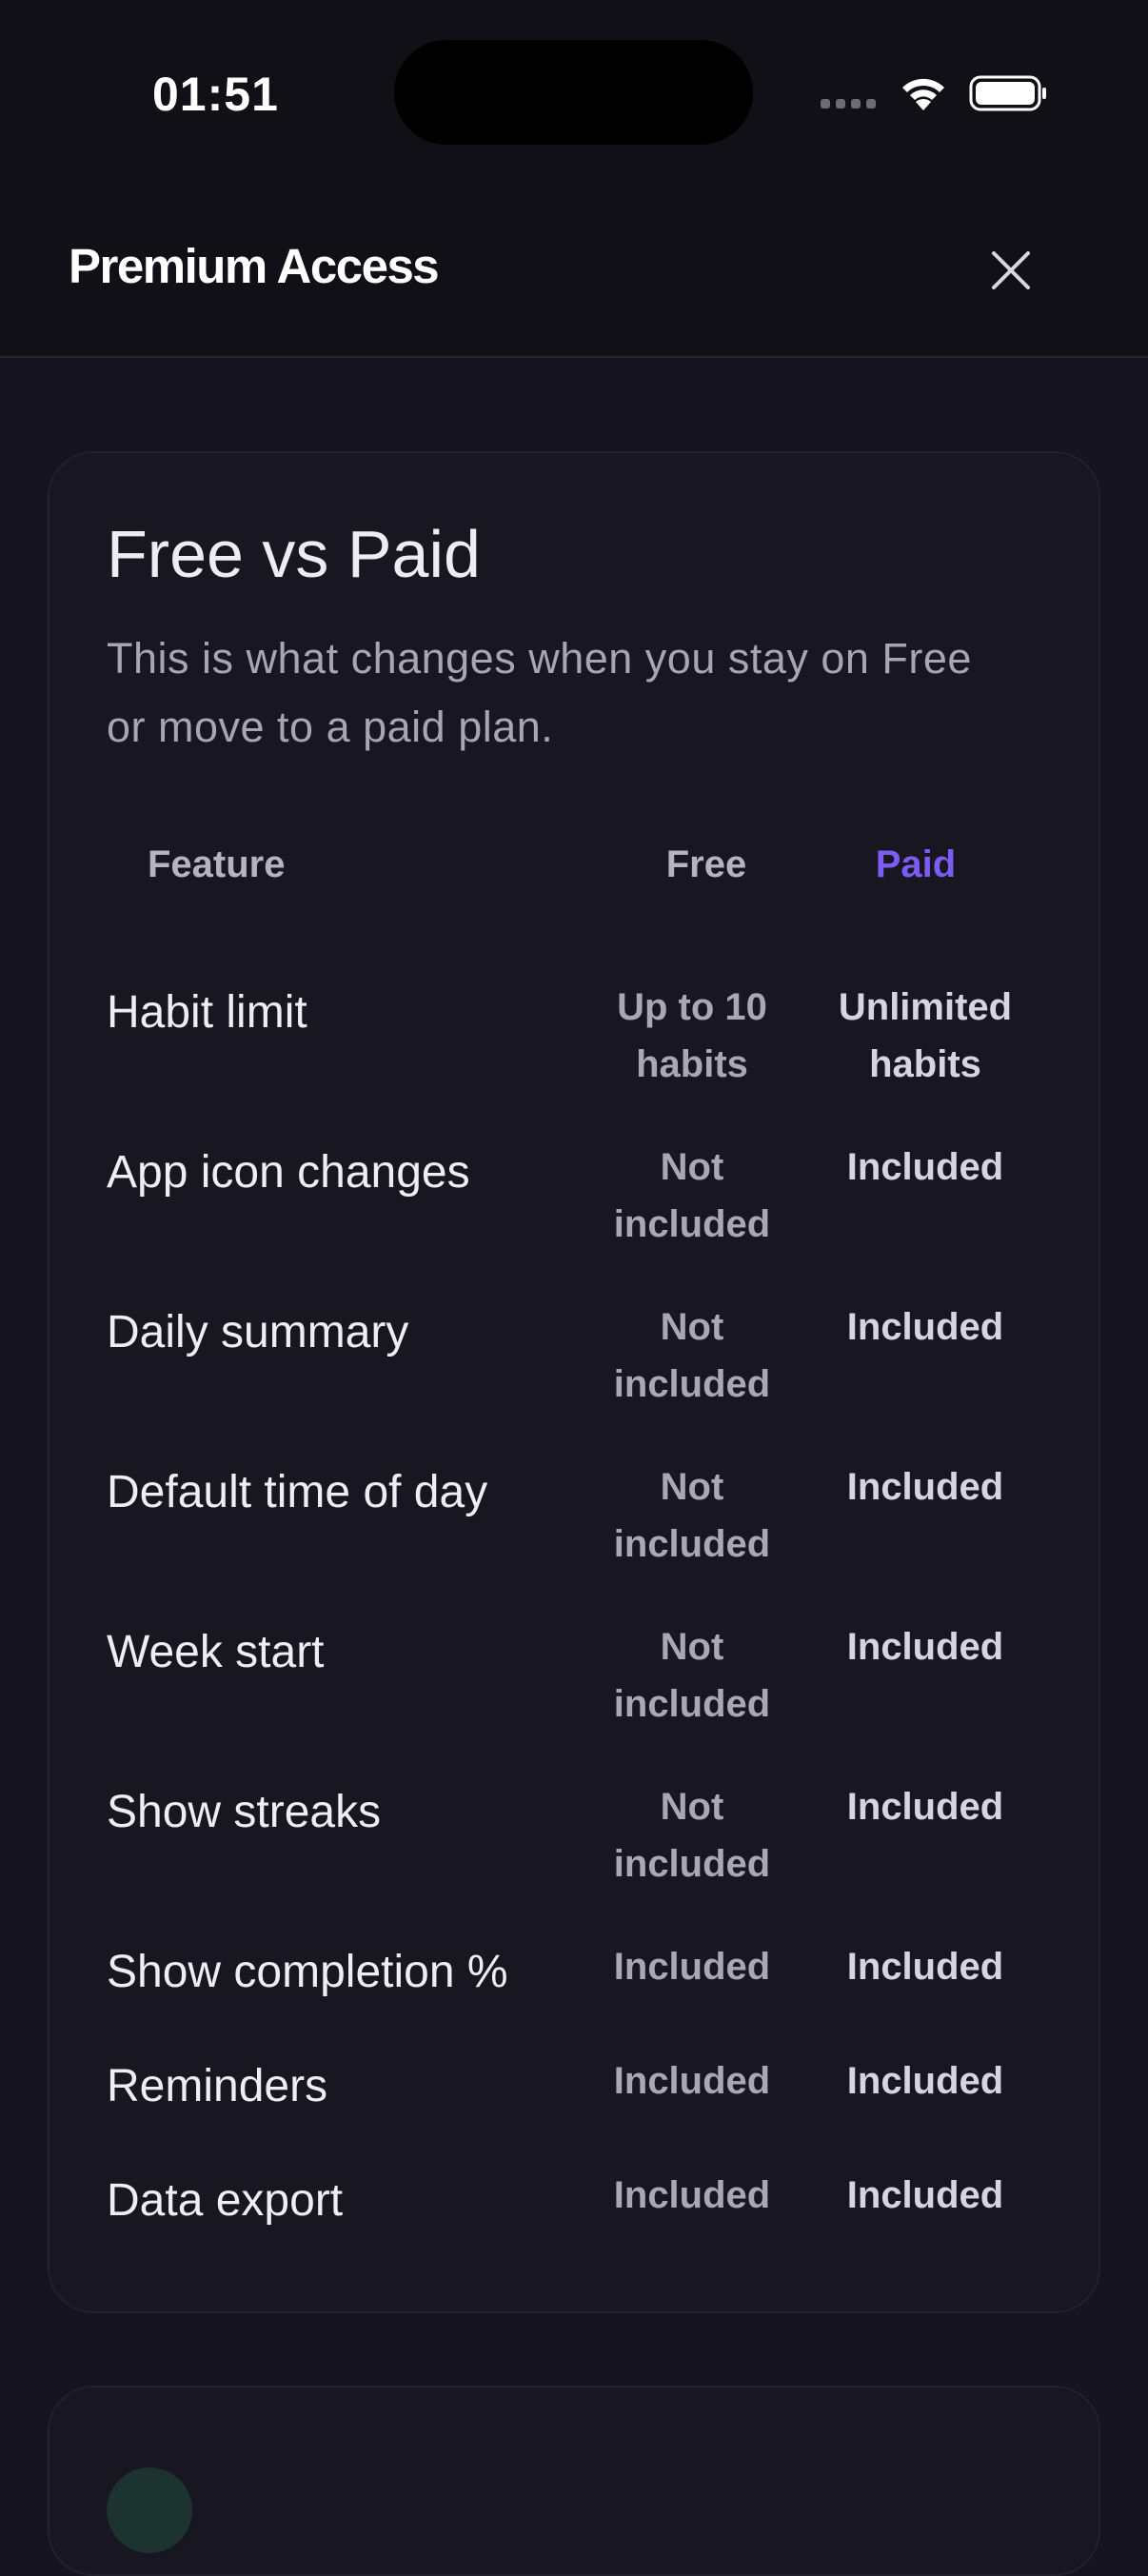 This screenshot has height=2576, width=1148. I want to click on feature-name: Reminders, so click(217, 2086).